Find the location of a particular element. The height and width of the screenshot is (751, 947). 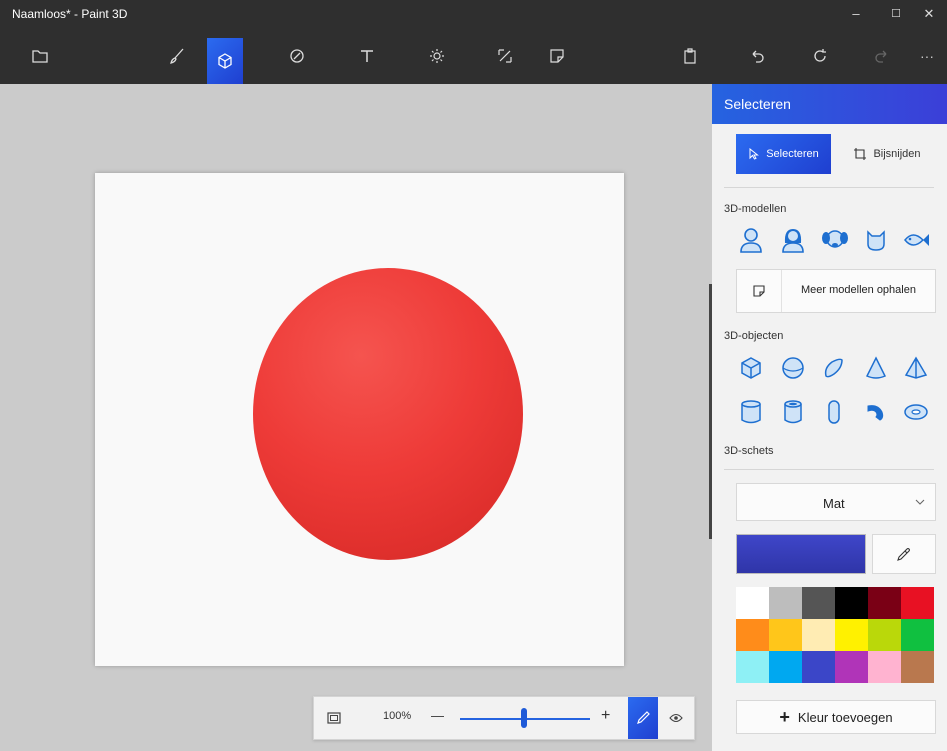

eye-icon is located at coordinates (676, 718).